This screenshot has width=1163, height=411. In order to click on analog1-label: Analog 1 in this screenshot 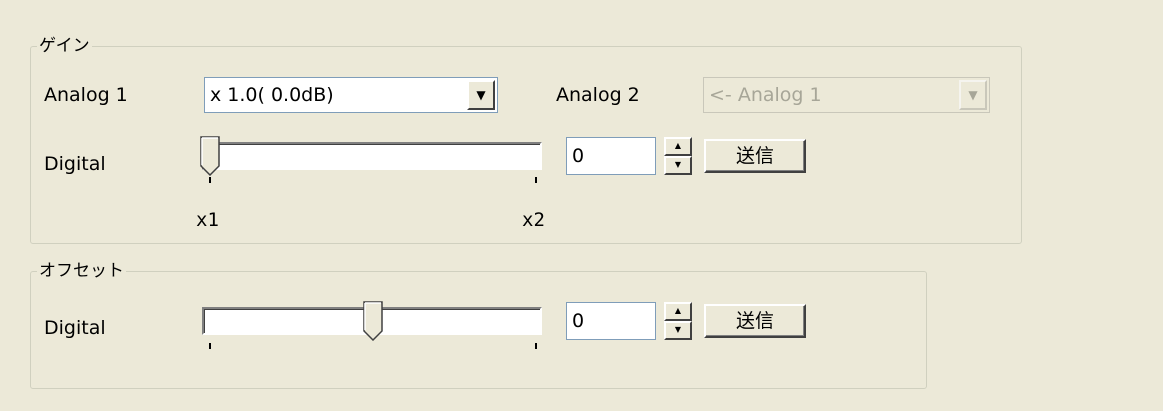, I will do `click(86, 95)`.